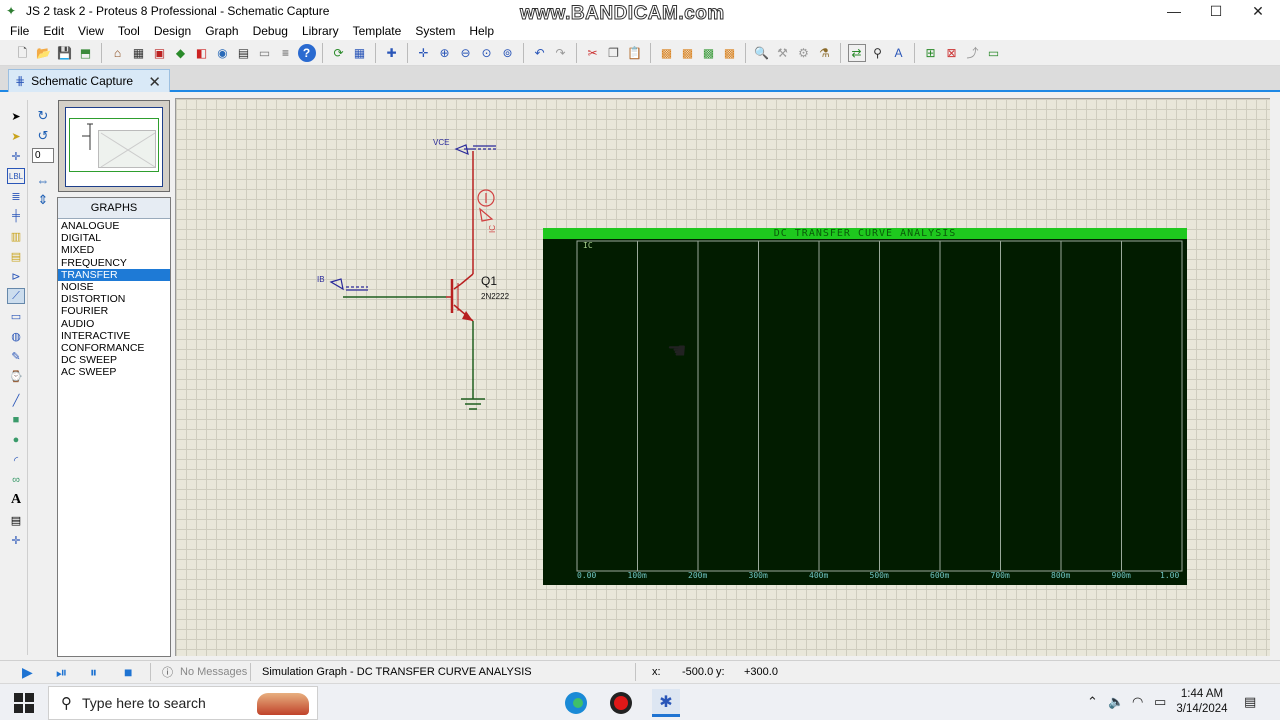 This screenshot has height=720, width=1280. What do you see at coordinates (593, 53) in the screenshot?
I see `cut-icon: ✂` at bounding box center [593, 53].